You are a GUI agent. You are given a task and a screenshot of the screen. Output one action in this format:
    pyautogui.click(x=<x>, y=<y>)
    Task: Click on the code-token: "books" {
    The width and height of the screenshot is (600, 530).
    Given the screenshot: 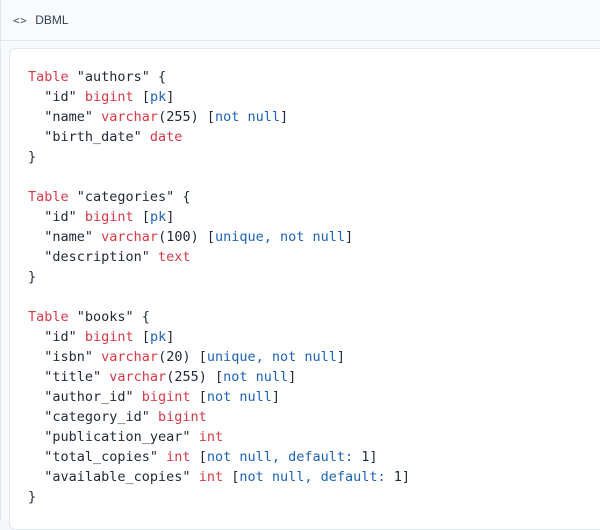 What is the action you would take?
    pyautogui.click(x=109, y=317)
    